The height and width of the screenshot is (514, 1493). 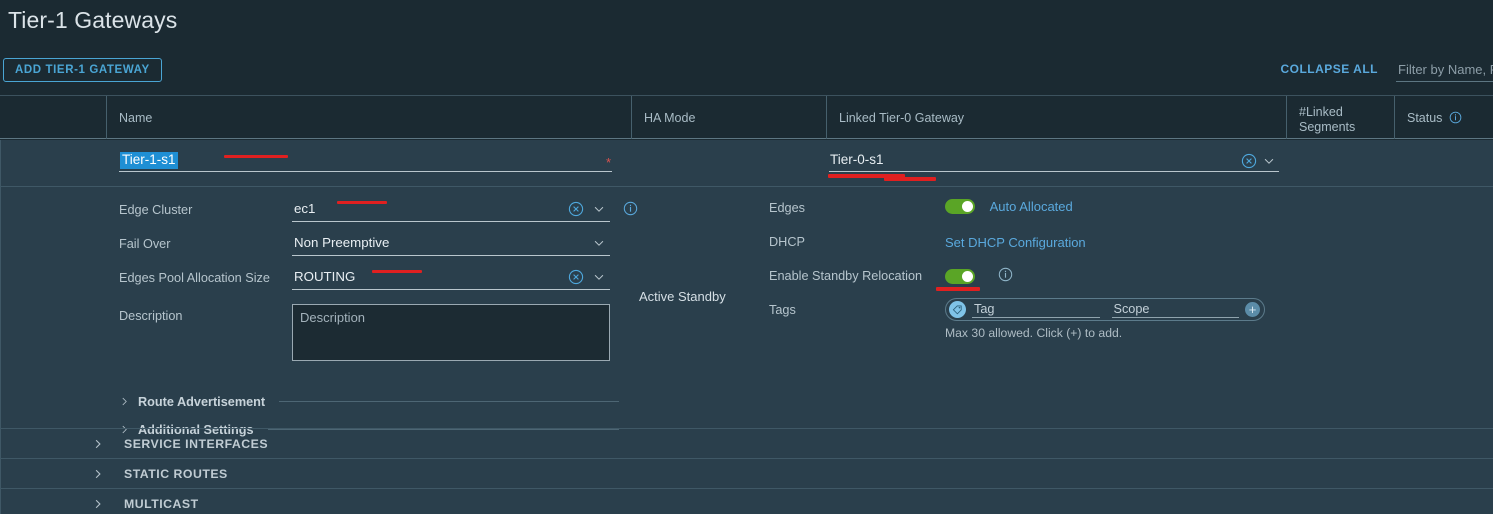 I want to click on field-edge-cluster: Edge Cluster, so click(x=378, y=215).